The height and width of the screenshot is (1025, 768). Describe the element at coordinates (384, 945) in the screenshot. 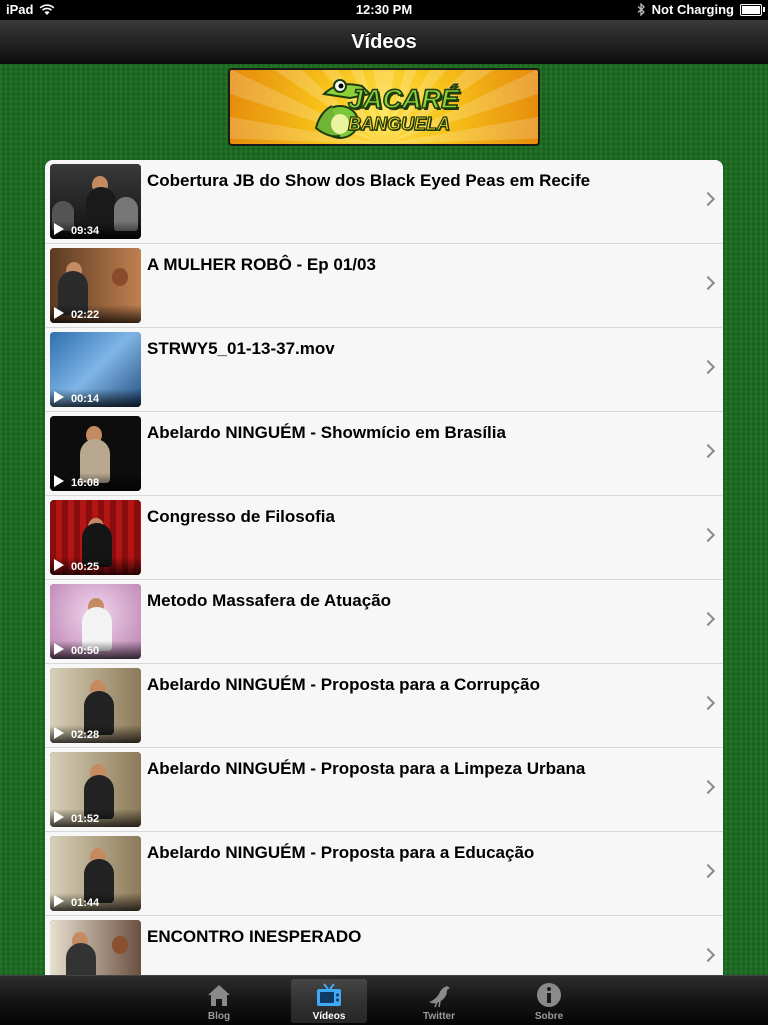

I see `video-row: ENCONTRO INESPERADO` at that location.